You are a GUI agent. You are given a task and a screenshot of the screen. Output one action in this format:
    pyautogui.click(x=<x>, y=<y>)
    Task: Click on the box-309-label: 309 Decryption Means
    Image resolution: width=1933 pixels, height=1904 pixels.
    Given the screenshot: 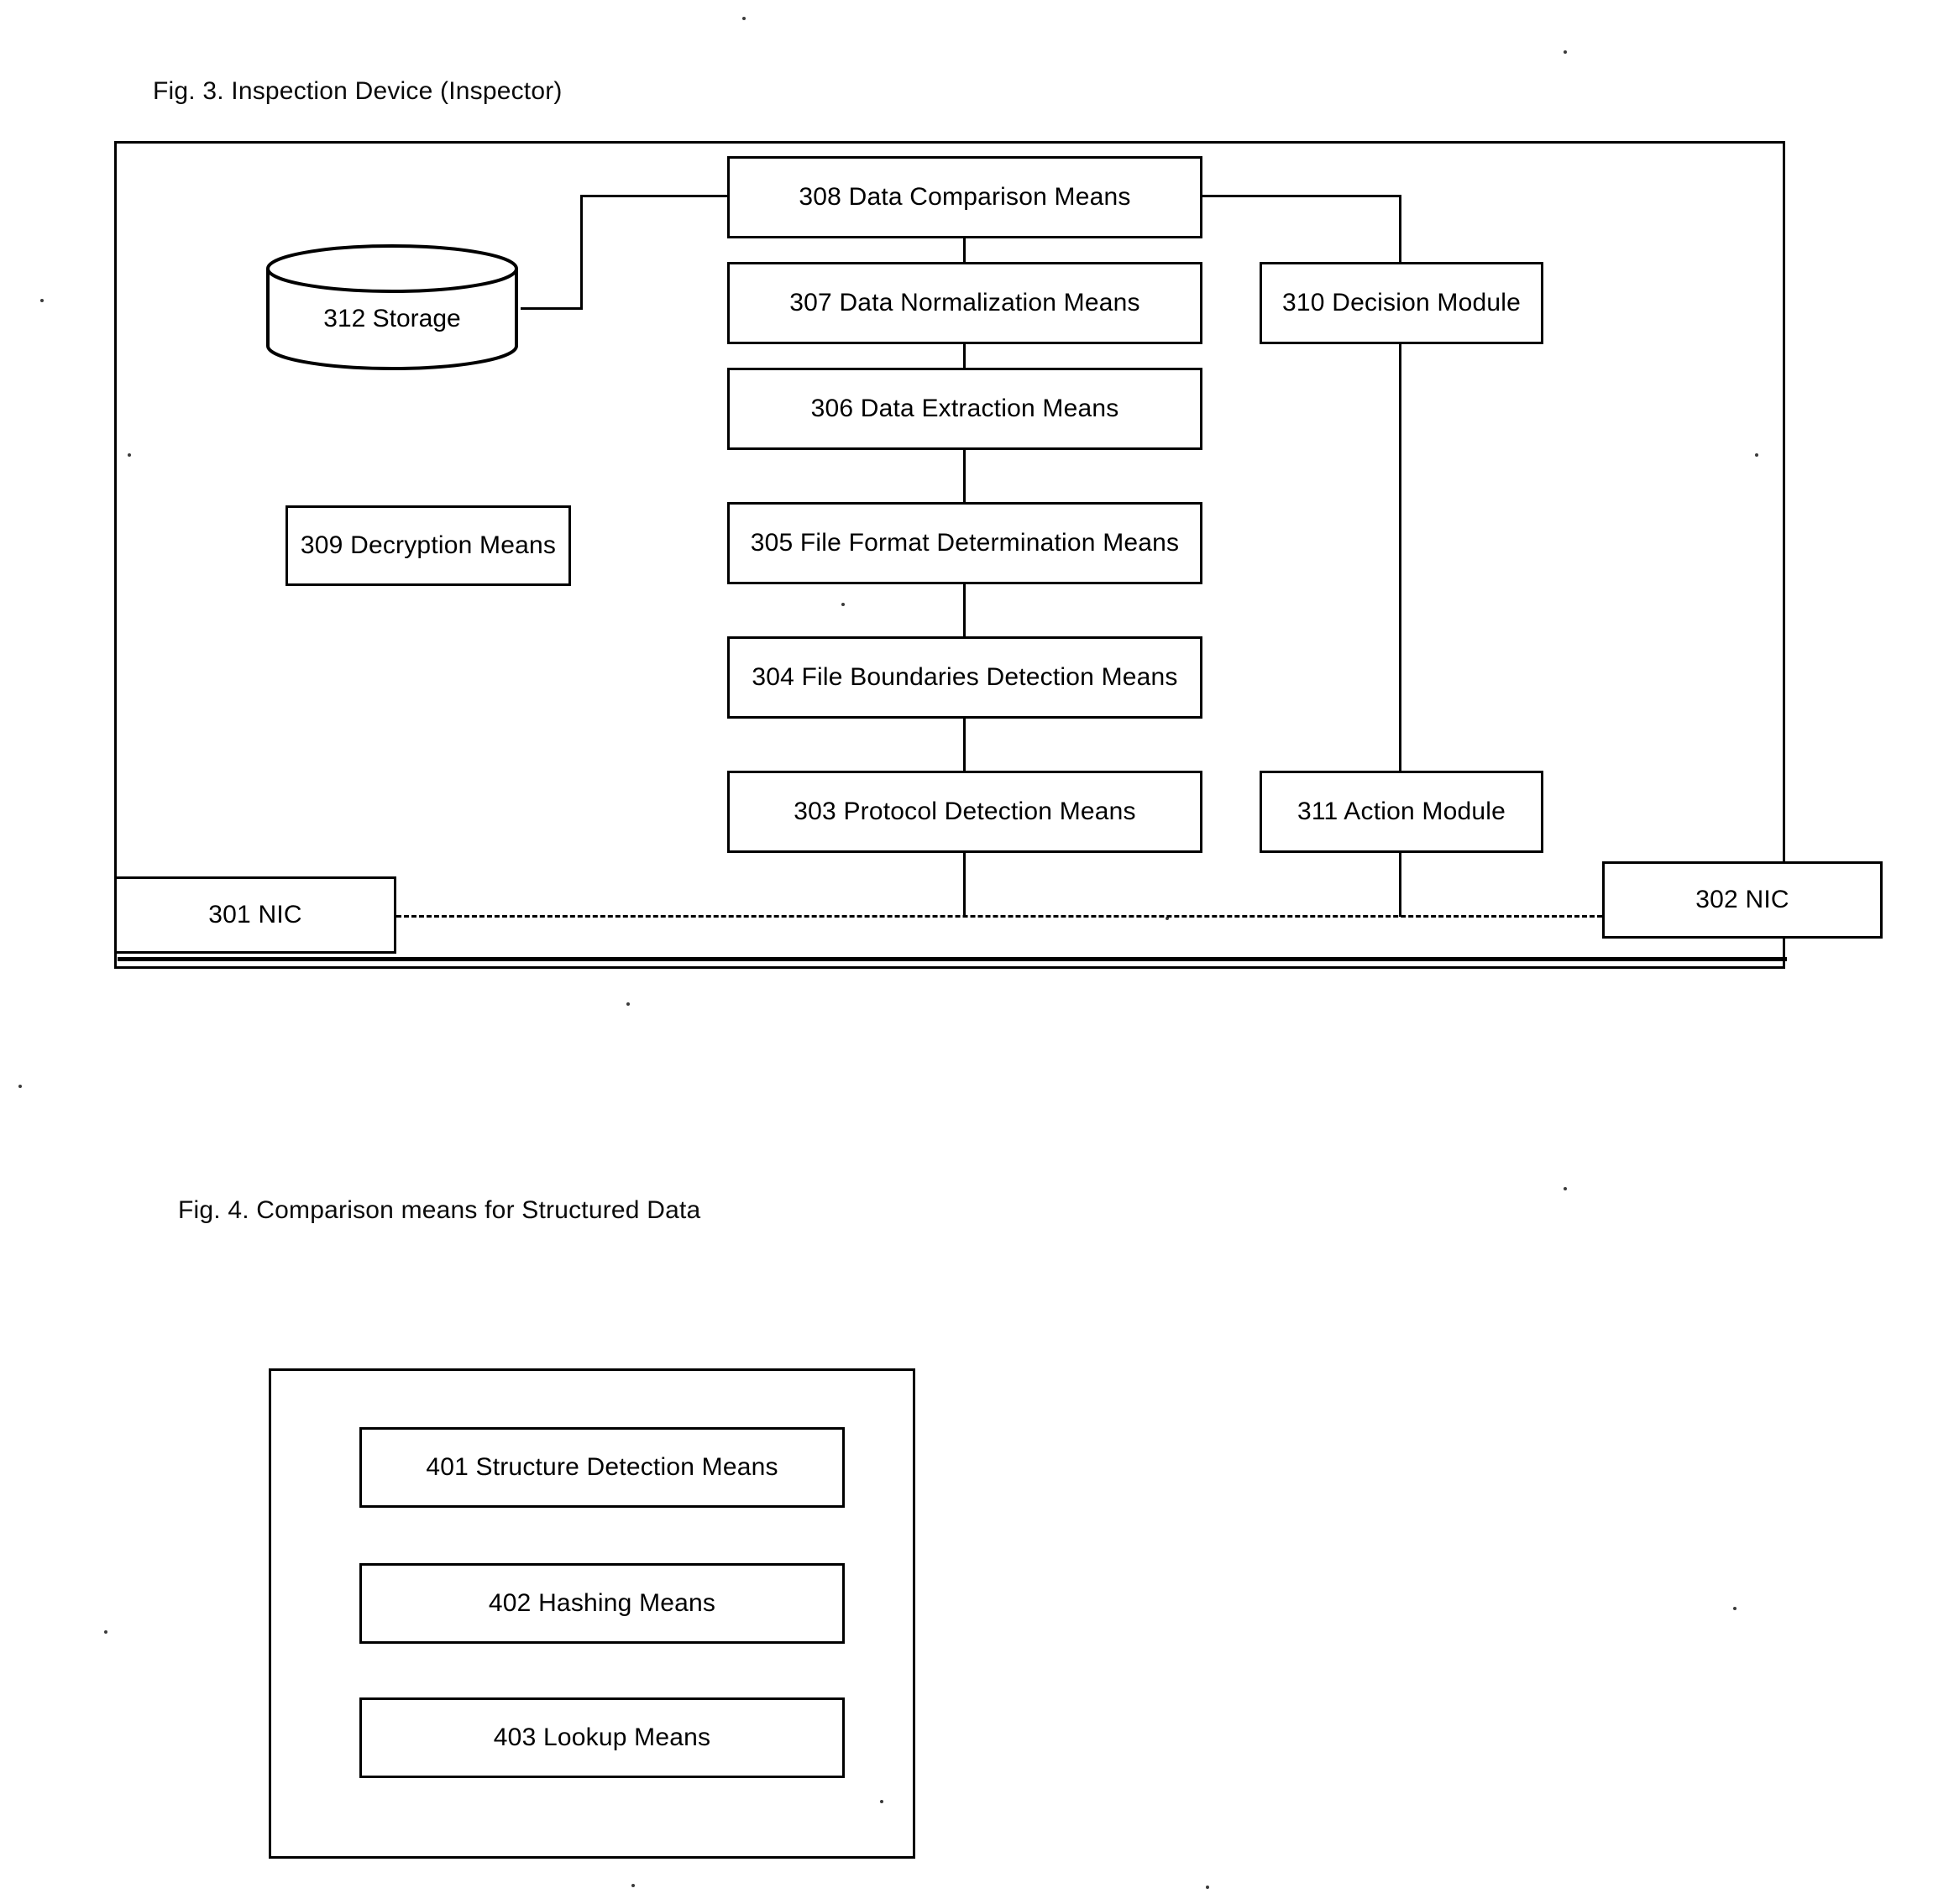 What is the action you would take?
    pyautogui.click(x=428, y=545)
    